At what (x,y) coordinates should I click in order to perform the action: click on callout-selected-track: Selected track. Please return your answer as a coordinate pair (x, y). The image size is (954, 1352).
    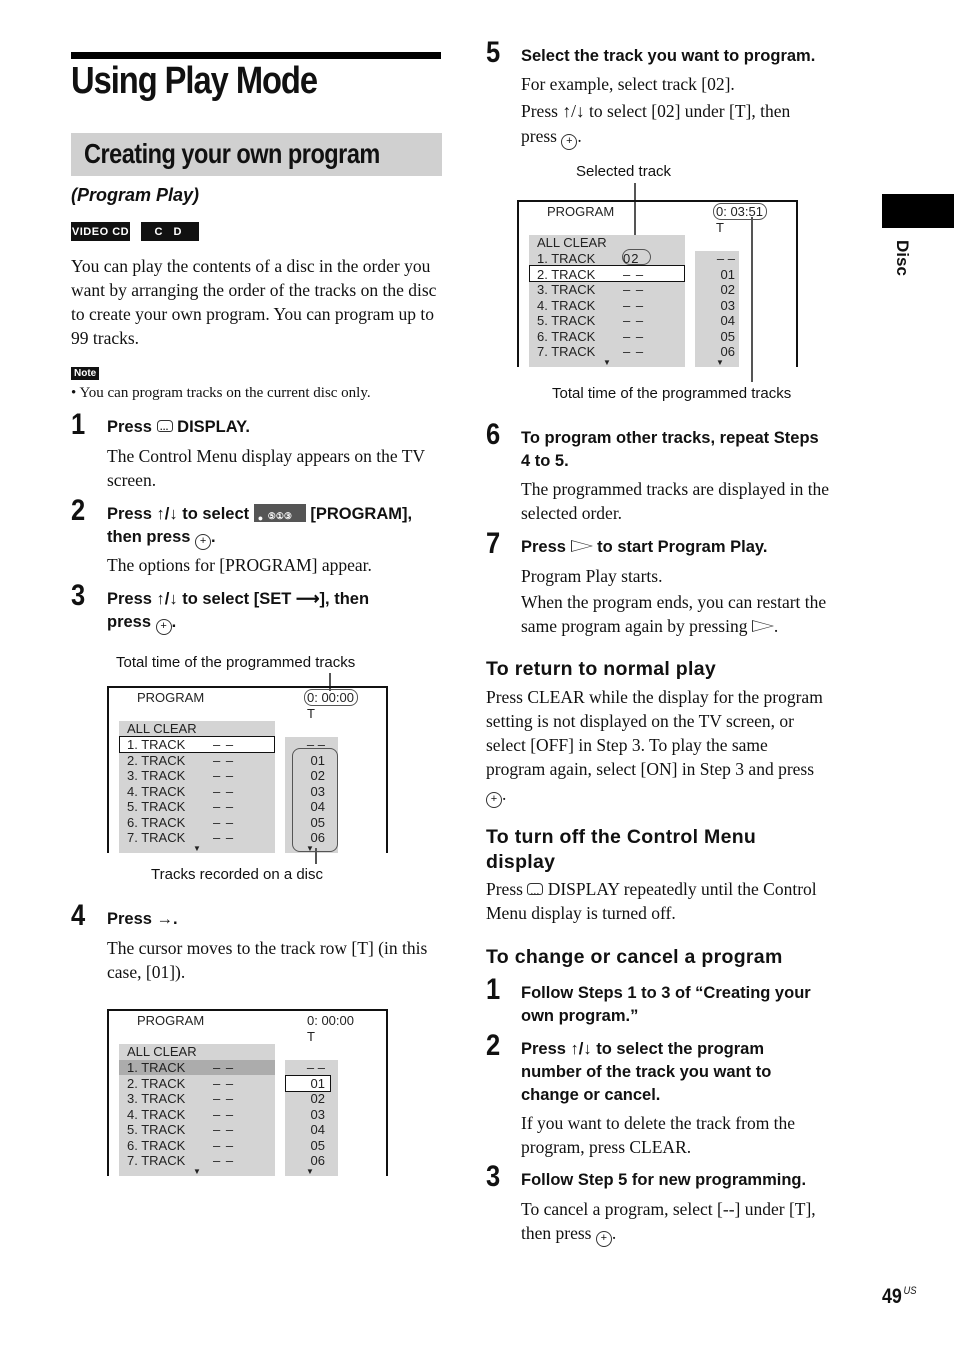
    Looking at the image, I should click on (624, 171).